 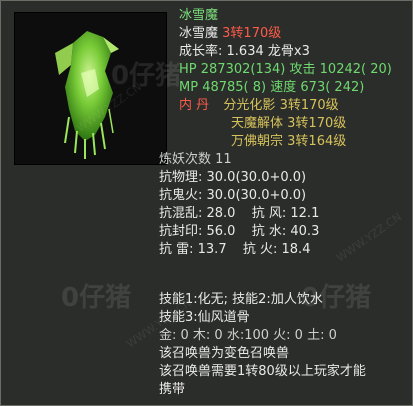 What do you see at coordinates (257, 123) in the screenshot?
I see `neidan-name: 天魔解体` at bounding box center [257, 123].